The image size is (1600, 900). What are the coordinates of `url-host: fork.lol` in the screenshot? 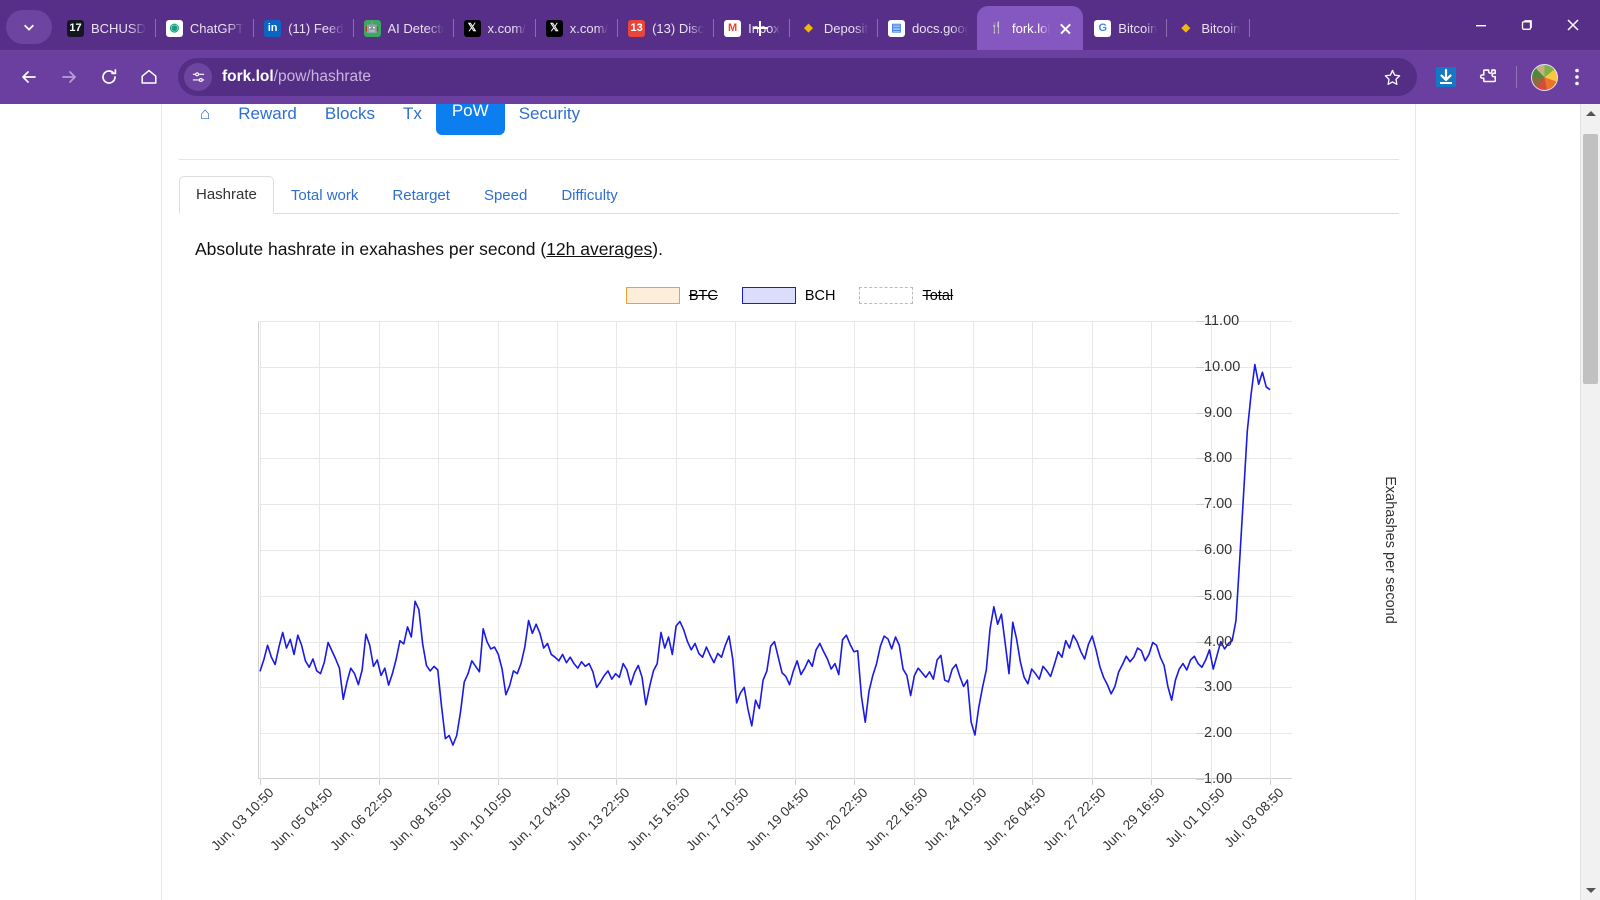 It's located at (248, 76).